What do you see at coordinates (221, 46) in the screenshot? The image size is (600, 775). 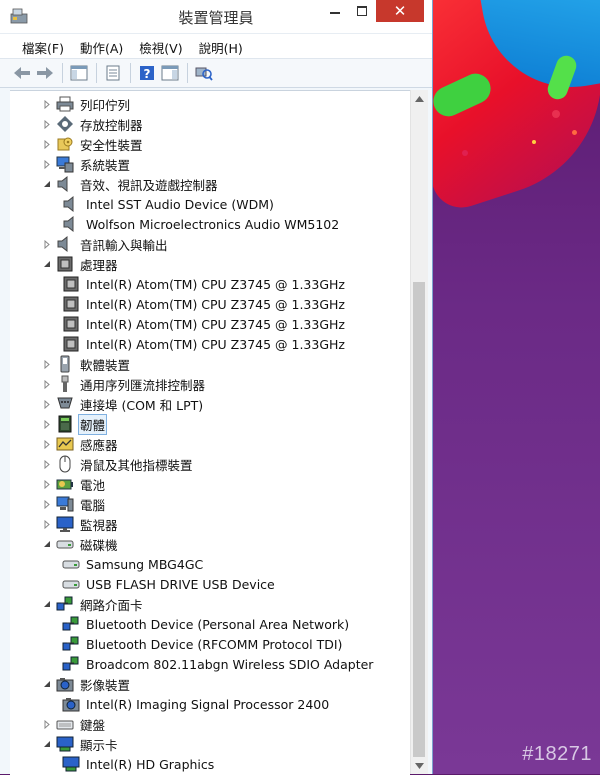 I see `menu-help: 說明(H)` at bounding box center [221, 46].